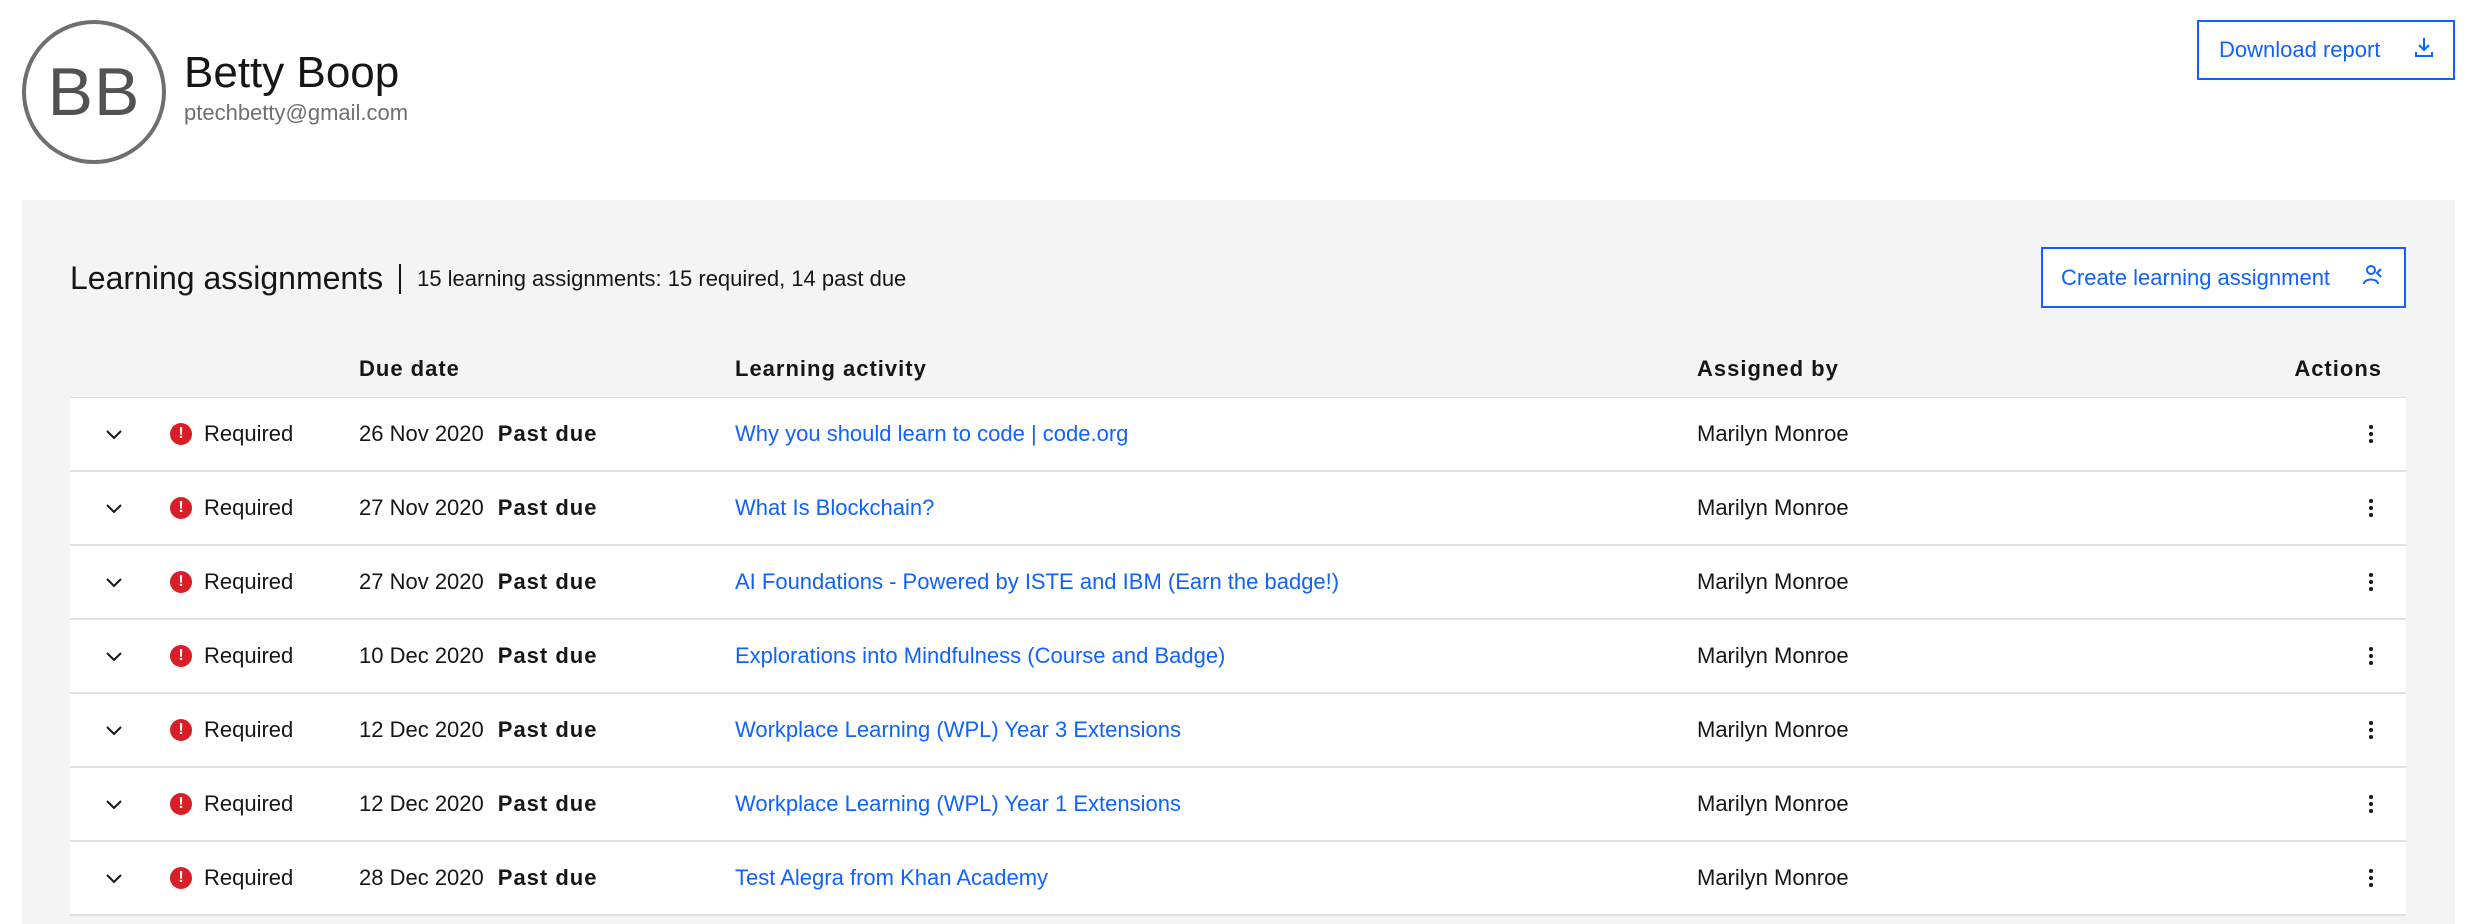  I want to click on download-report-label: Download report, so click(2300, 49).